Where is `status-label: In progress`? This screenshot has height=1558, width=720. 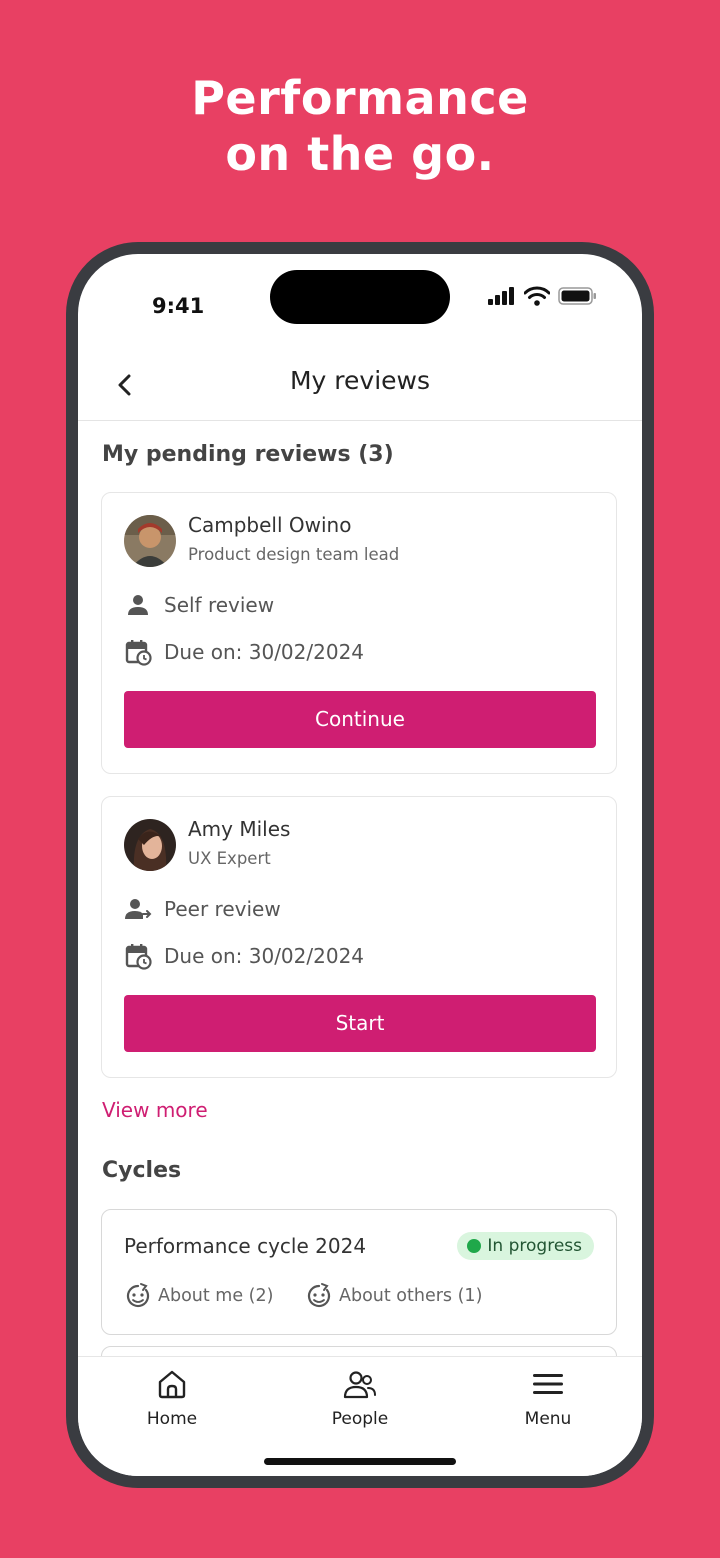
status-label: In progress is located at coordinates (534, 1246).